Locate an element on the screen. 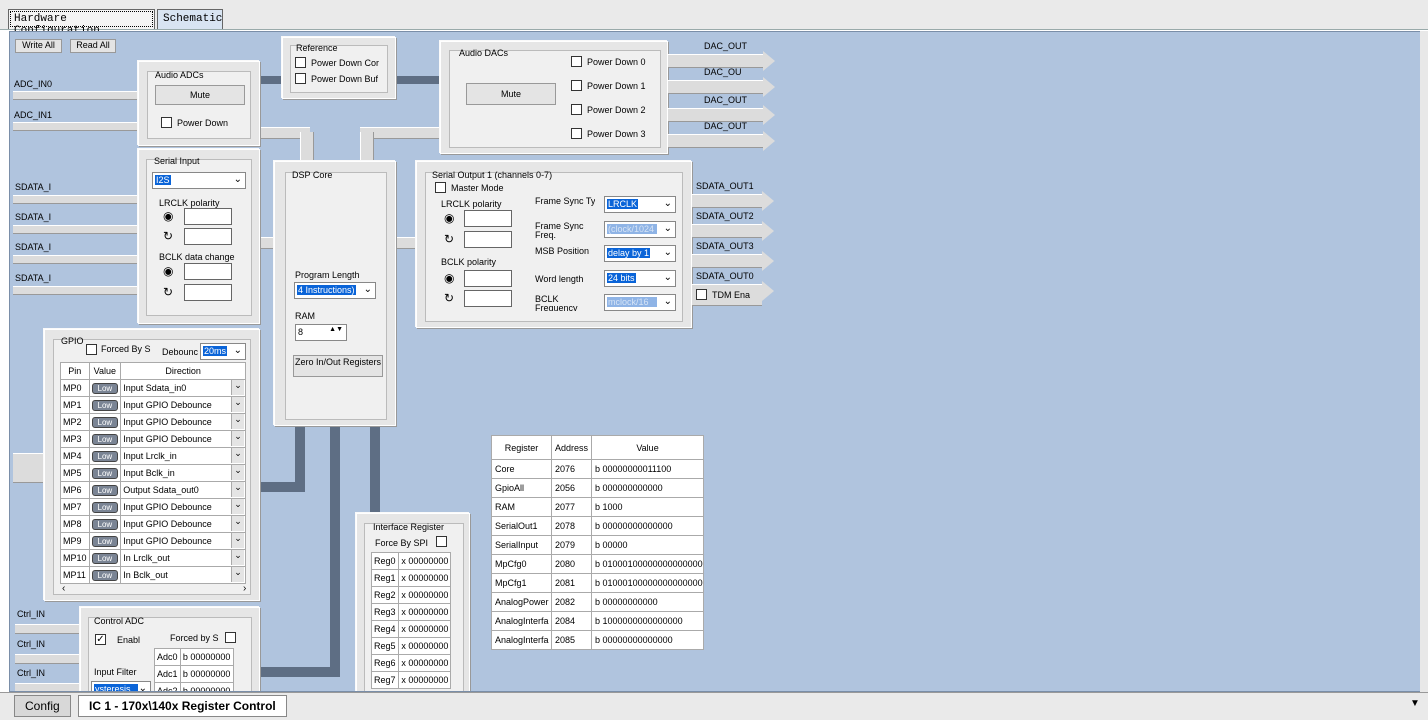 The height and width of the screenshot is (720, 1428). tab-schematic: Schematic is located at coordinates (190, 19).